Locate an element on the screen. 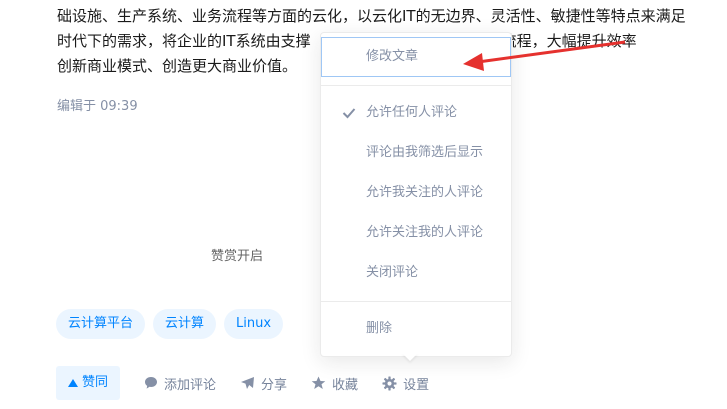  share-button: 分享 is located at coordinates (263, 383).